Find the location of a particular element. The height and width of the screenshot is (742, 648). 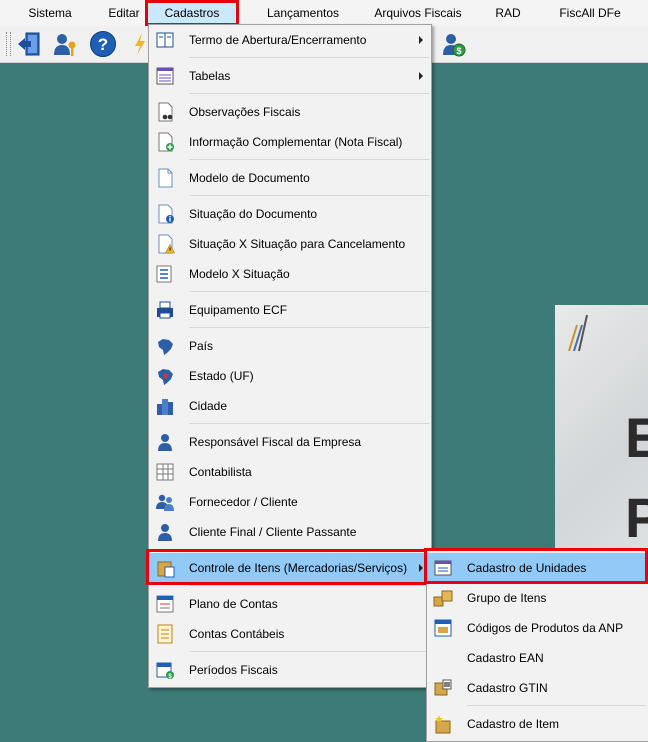

menu-cadastros: Cadastros is located at coordinates (192, 13).